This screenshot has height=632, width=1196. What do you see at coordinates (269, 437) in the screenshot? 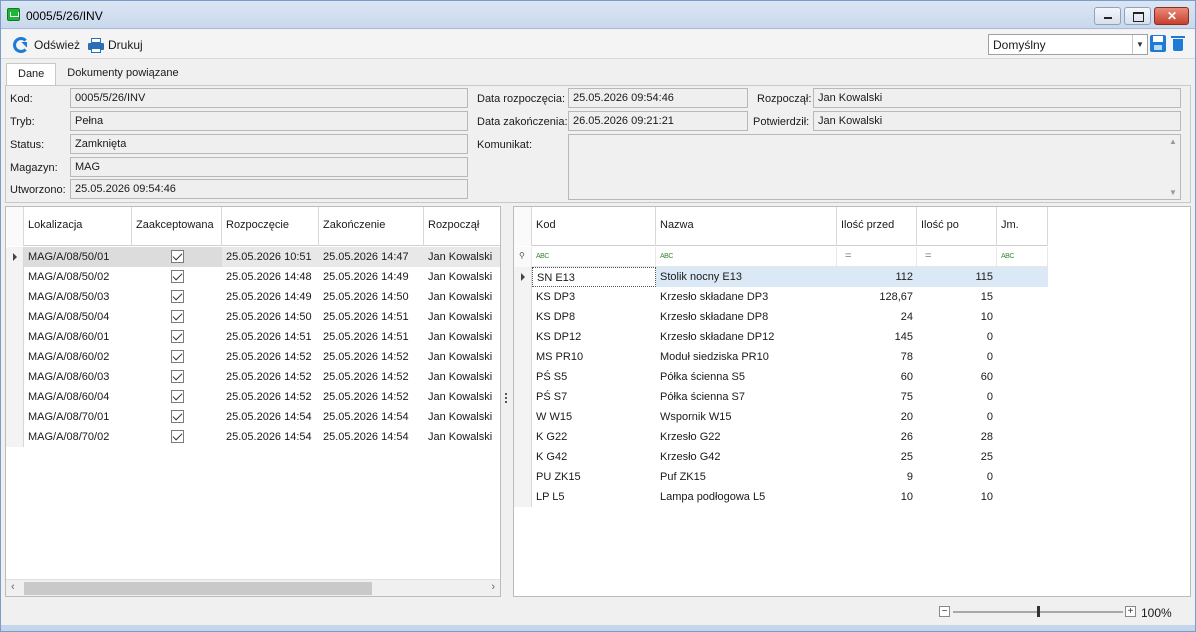
I see `cell-rozpoczecie: 25.05.2026 14:54` at bounding box center [269, 437].